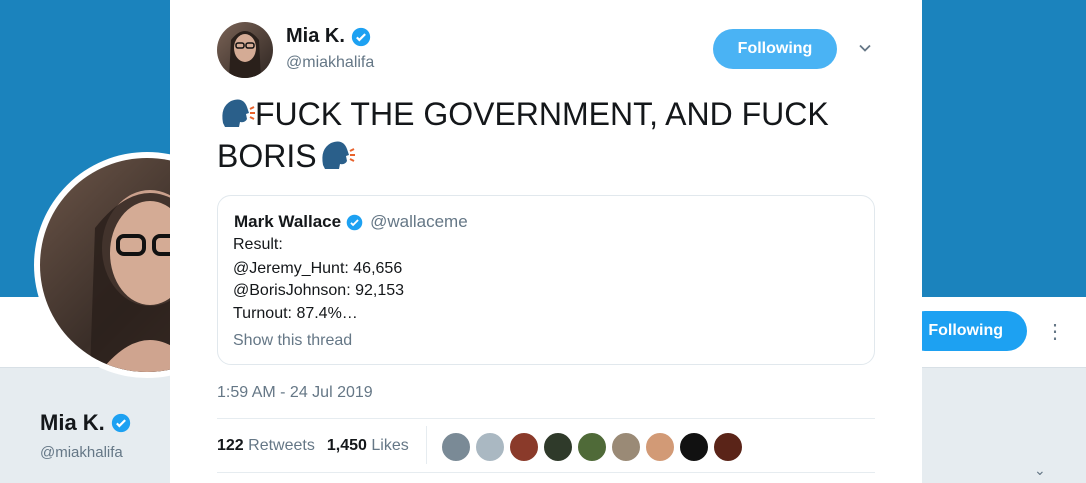  What do you see at coordinates (775, 49) in the screenshot?
I see `following-button: Following` at bounding box center [775, 49].